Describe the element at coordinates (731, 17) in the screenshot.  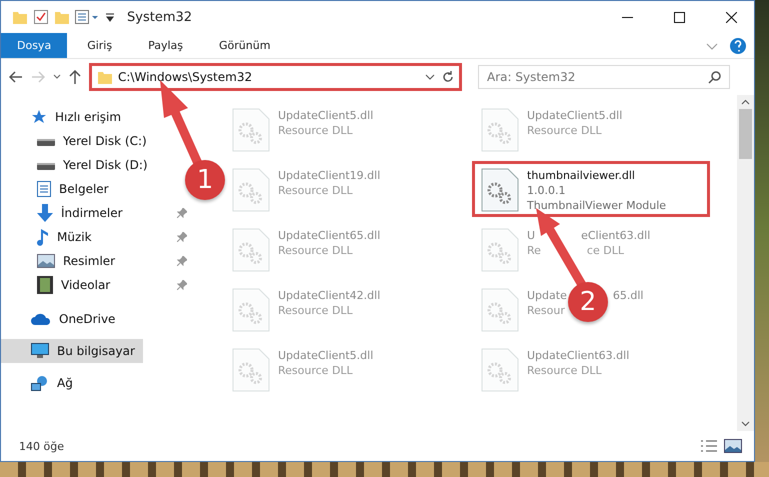
I see `close-icon` at that location.